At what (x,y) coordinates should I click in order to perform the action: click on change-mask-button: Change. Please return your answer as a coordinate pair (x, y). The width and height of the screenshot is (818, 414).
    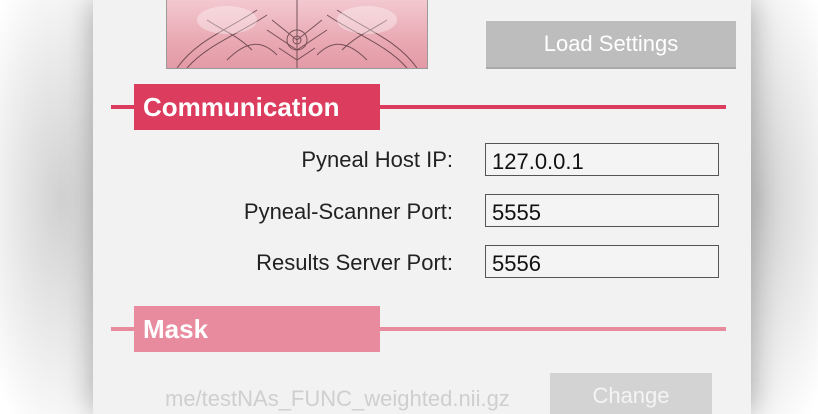
    Looking at the image, I should click on (631, 393).